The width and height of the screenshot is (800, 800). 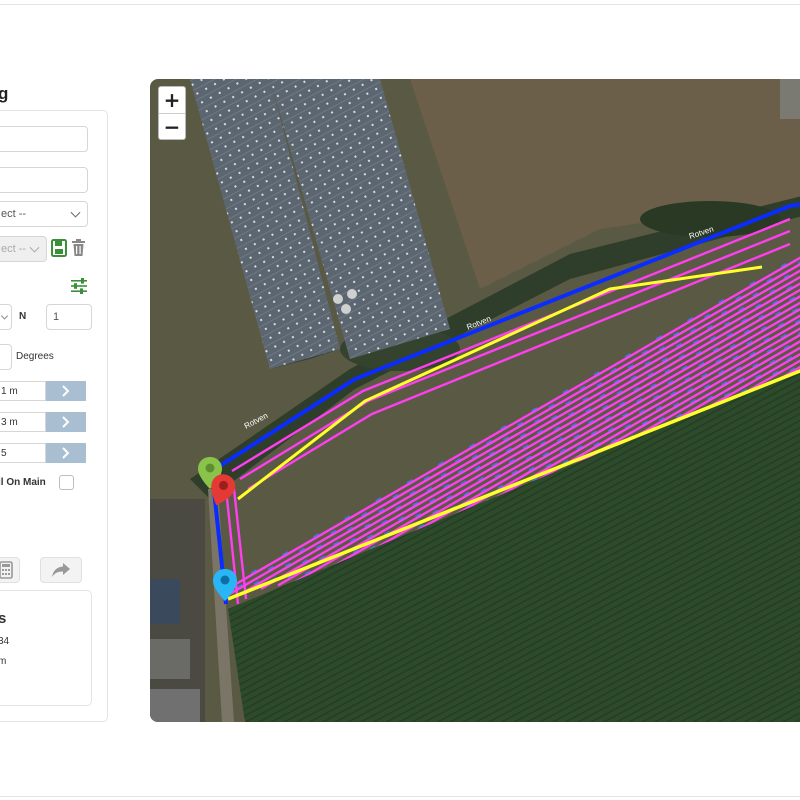 What do you see at coordinates (172, 127) in the screenshot?
I see `zoom-out-button: −` at bounding box center [172, 127].